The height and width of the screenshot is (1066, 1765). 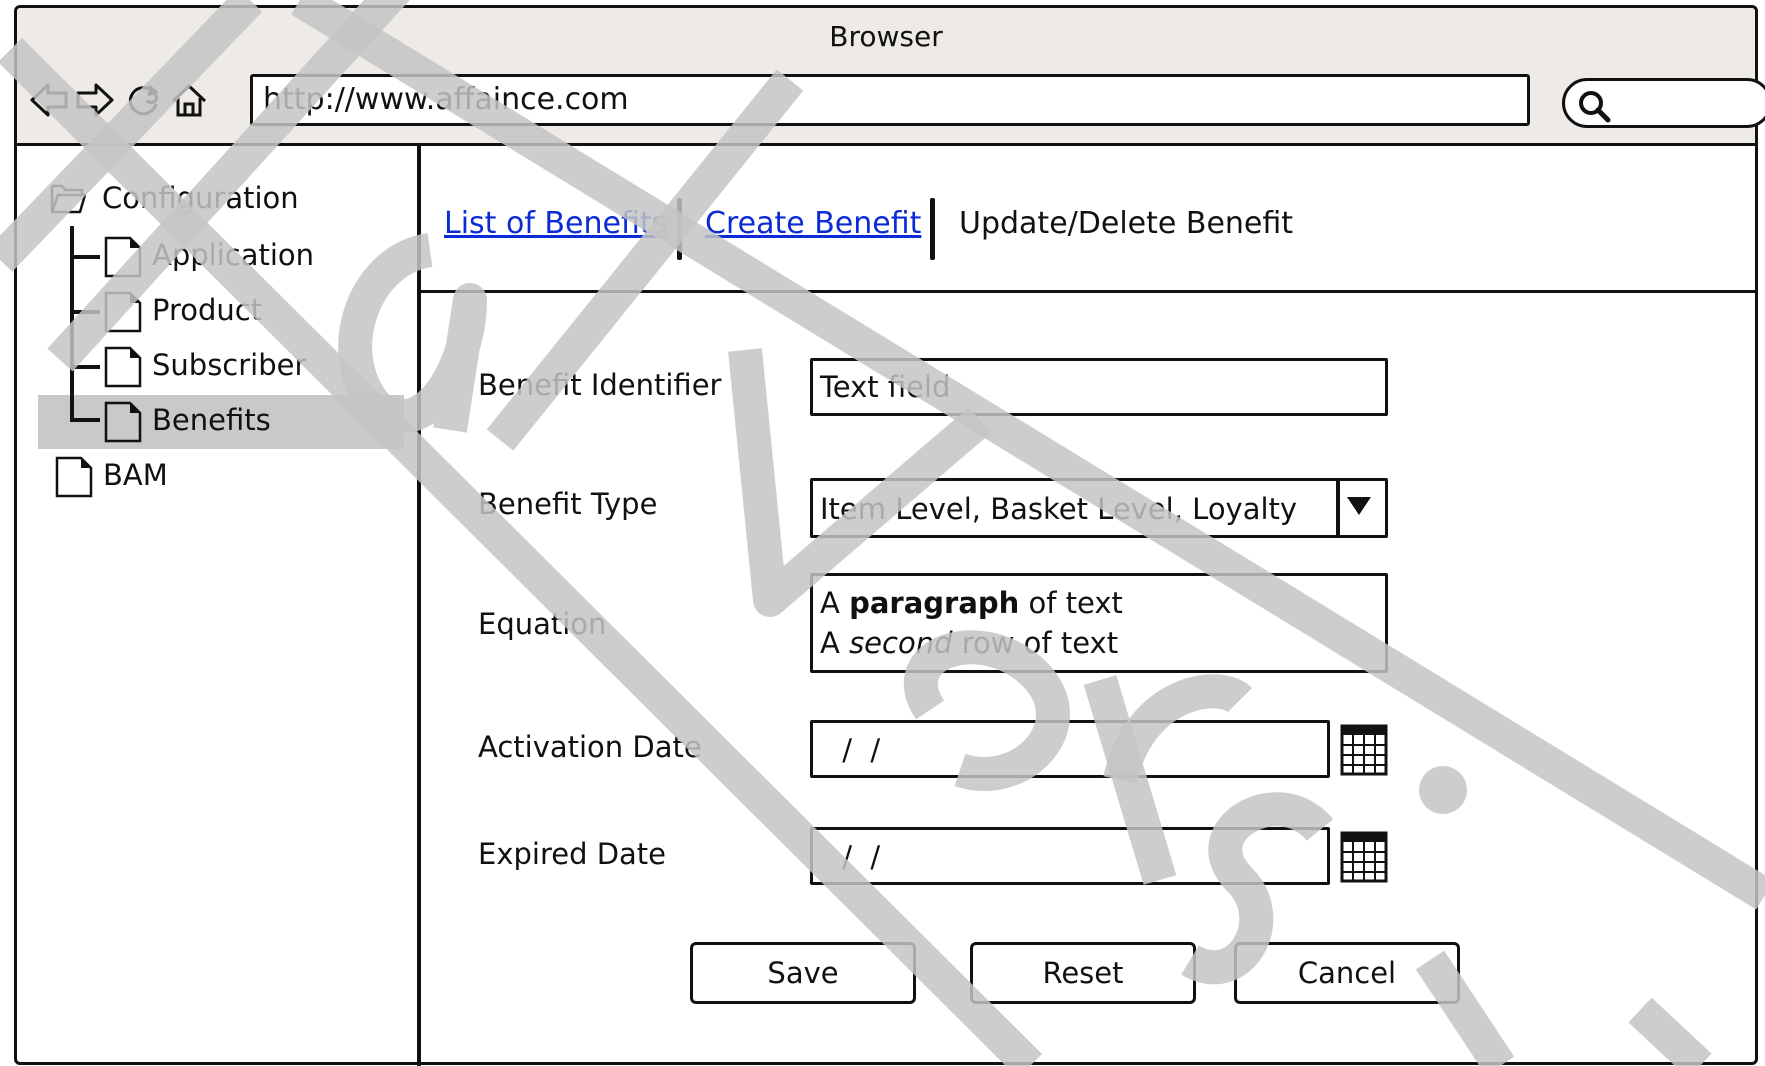 I want to click on benefit-type-label: Benefit Type, so click(x=568, y=504).